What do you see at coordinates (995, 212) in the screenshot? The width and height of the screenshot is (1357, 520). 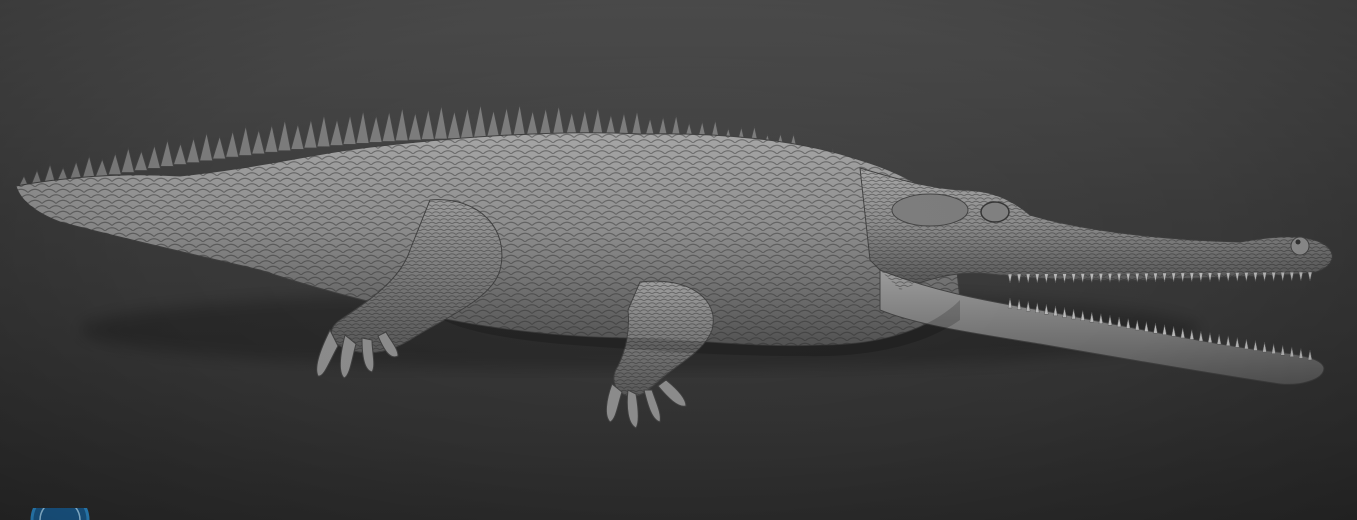 I see `eye` at bounding box center [995, 212].